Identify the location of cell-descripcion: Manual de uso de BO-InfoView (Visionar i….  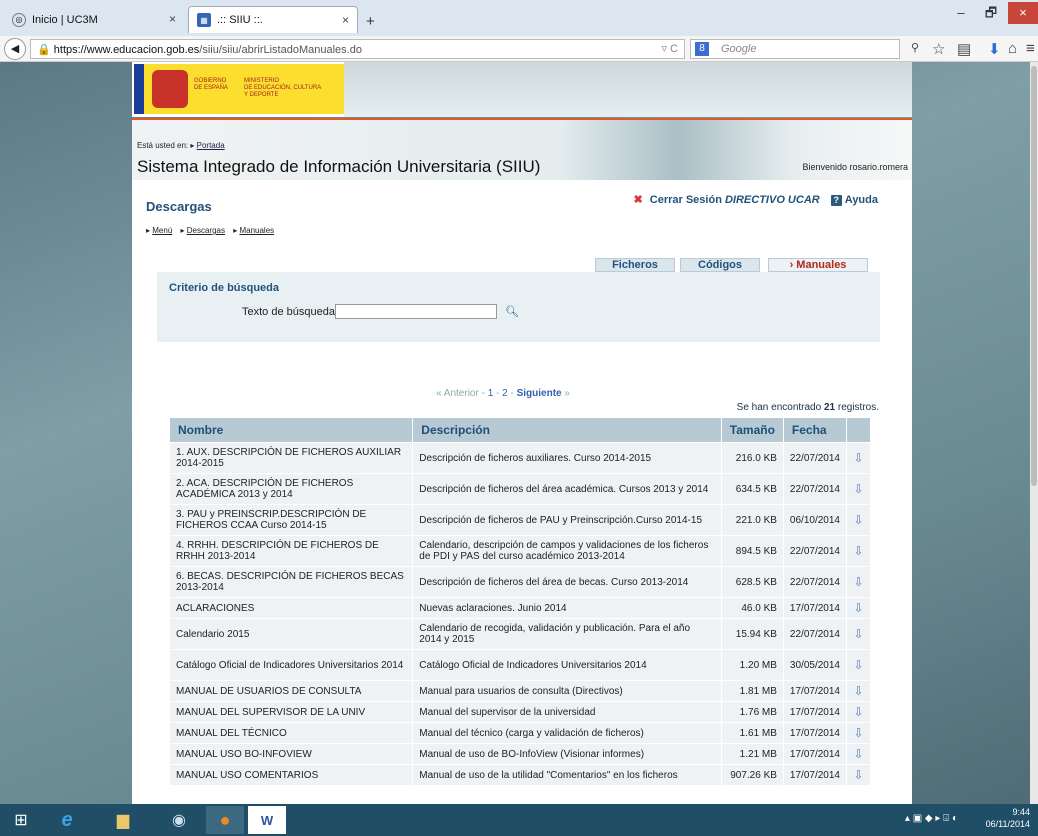
(567, 754).